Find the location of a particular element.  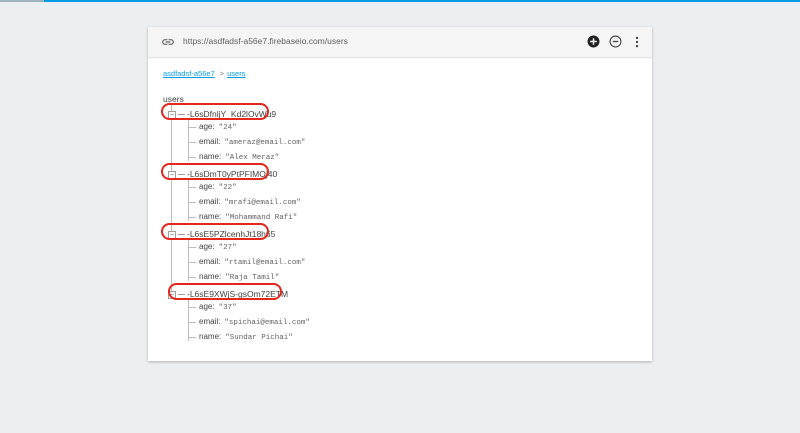

field-value: "spichai@email.com" is located at coordinates (267, 323).